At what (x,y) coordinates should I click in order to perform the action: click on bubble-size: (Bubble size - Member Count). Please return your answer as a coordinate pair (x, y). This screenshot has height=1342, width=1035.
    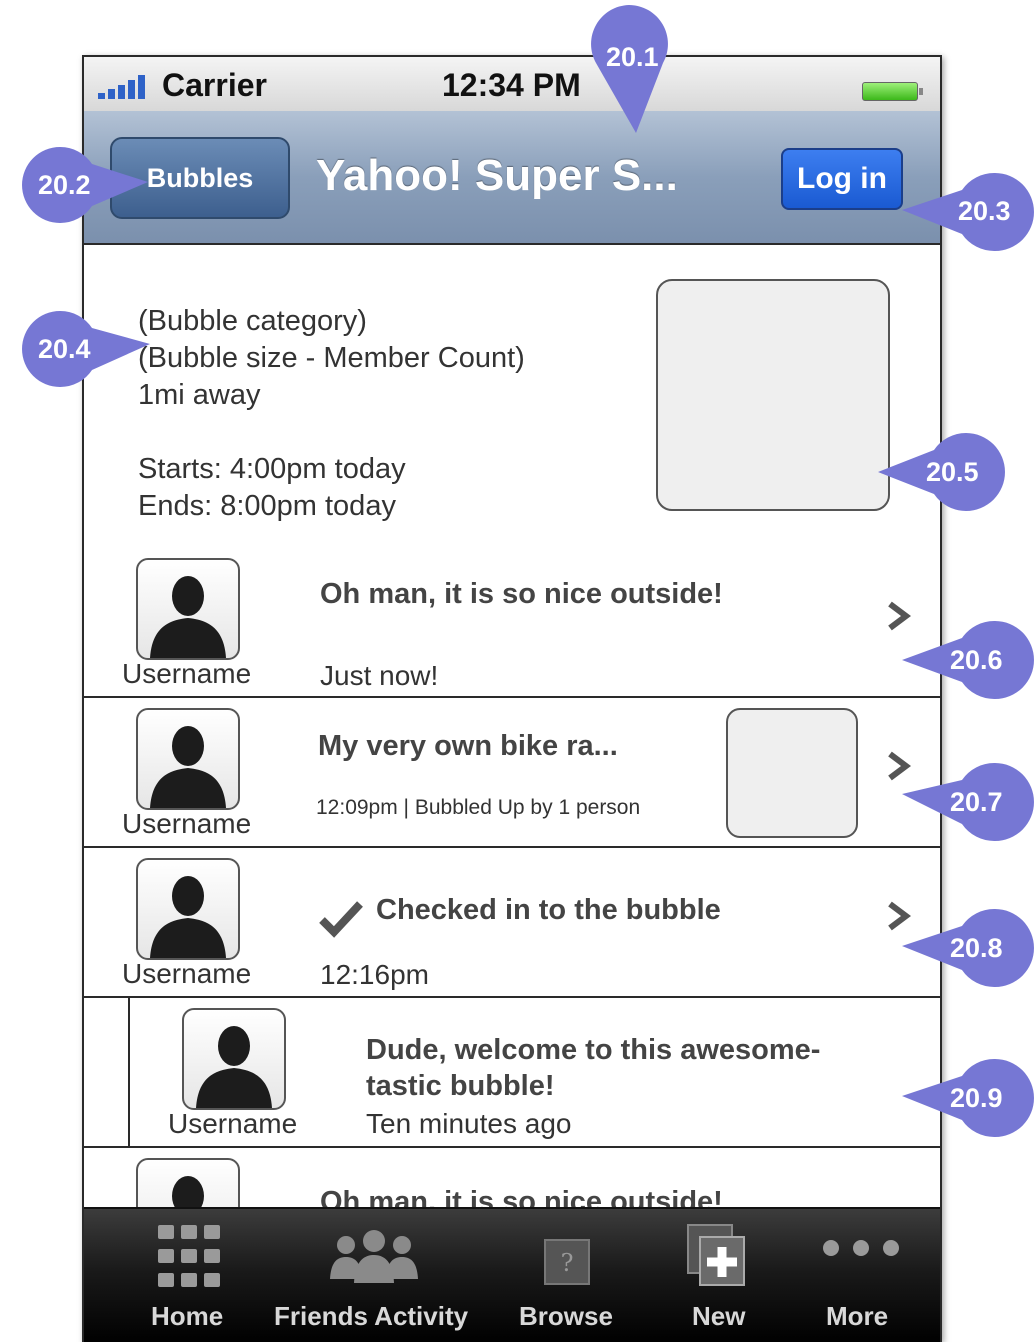
    Looking at the image, I should click on (331, 358).